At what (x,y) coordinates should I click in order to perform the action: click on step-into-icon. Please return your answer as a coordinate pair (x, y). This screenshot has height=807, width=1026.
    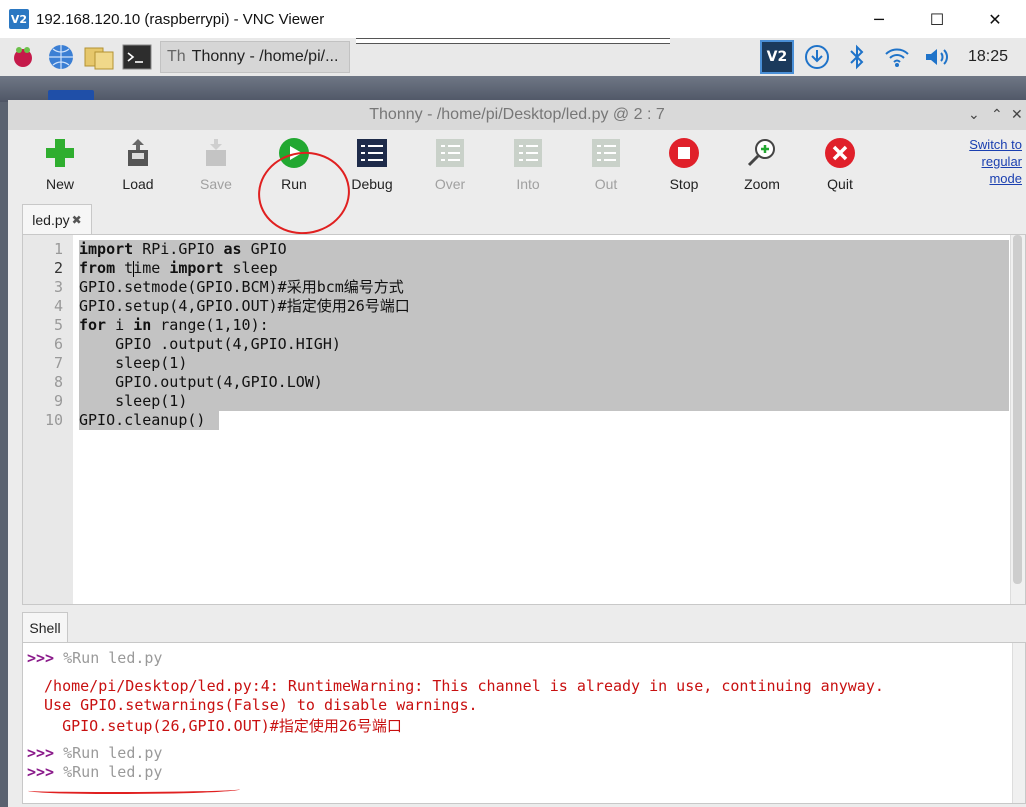
    Looking at the image, I should click on (528, 153).